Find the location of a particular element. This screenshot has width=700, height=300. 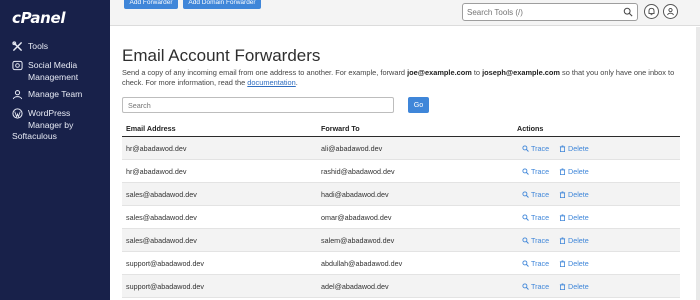

table-header: Email Address Forward To Actions is located at coordinates (401, 130).